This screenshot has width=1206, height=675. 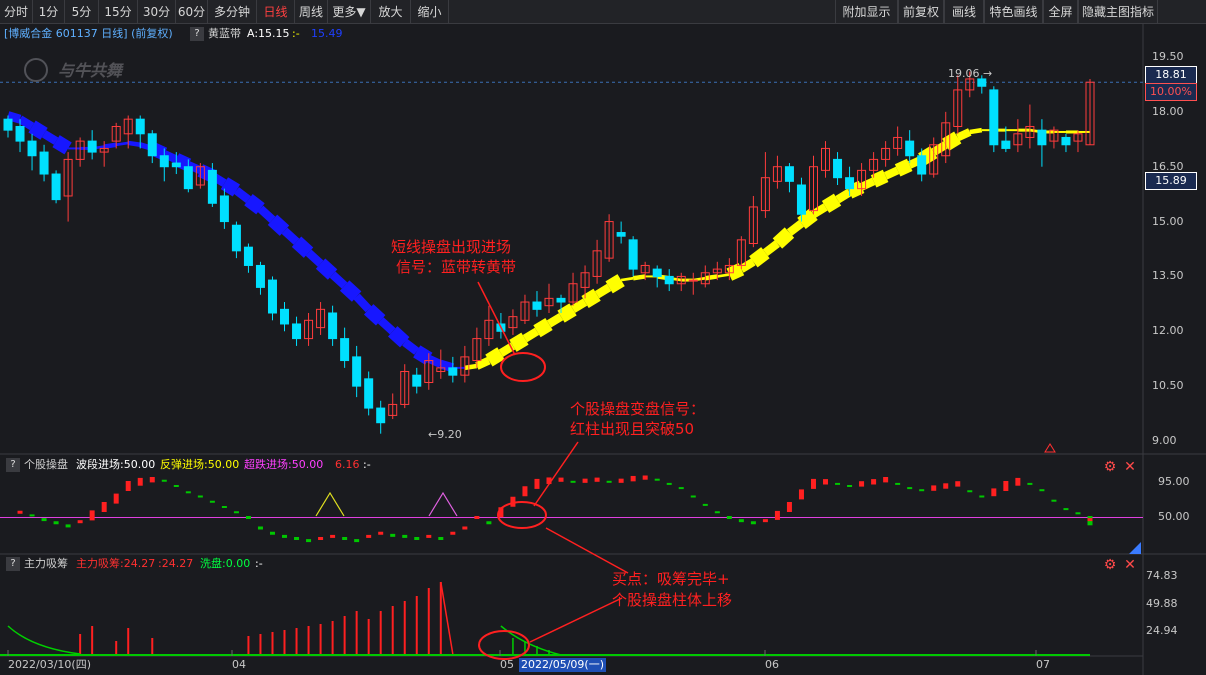 What do you see at coordinates (1164, 440) in the screenshot?
I see `price-axis-label: 9.00` at bounding box center [1164, 440].